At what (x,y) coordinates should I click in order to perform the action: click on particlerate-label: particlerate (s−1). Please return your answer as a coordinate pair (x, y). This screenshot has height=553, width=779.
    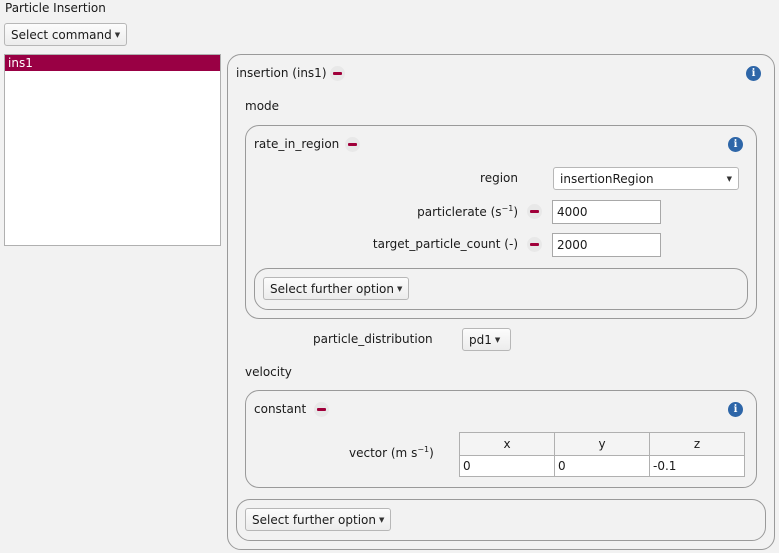
    Looking at the image, I should click on (449, 211).